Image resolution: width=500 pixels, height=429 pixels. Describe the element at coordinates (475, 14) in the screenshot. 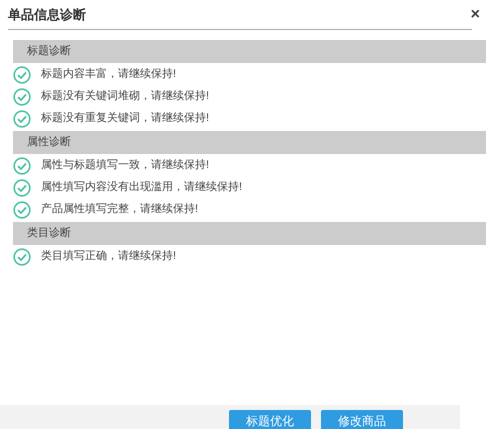

I see `close-button: ×` at that location.